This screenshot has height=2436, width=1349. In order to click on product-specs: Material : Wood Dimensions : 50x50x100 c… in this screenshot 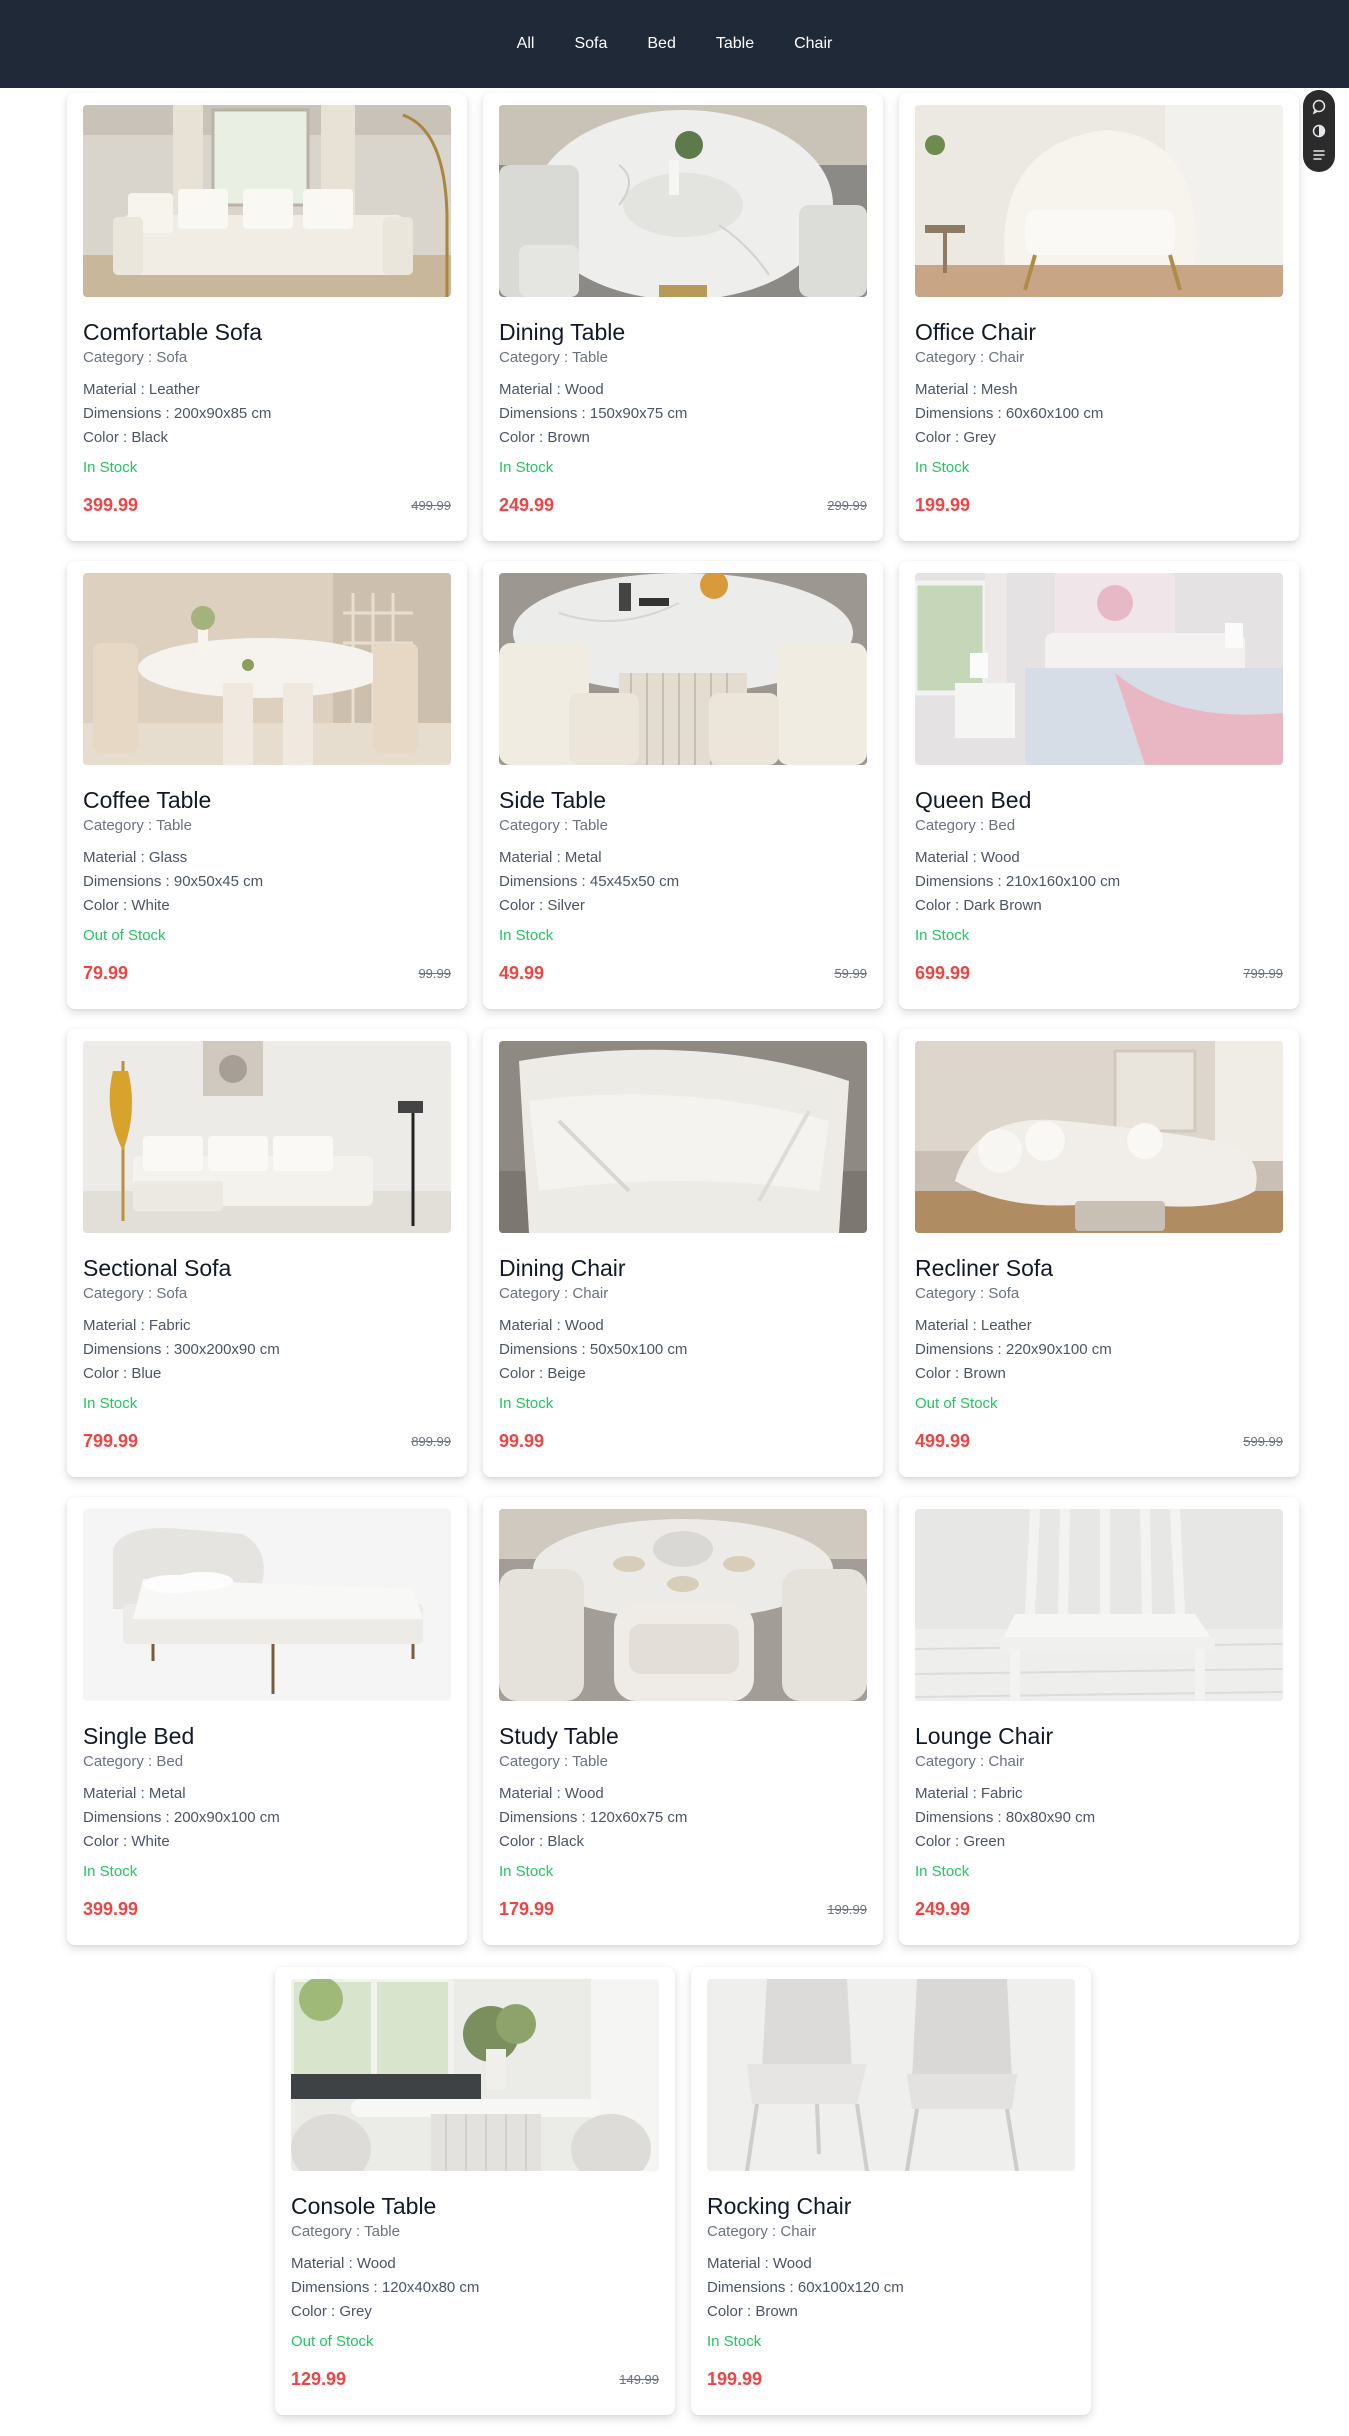, I will do `click(683, 1350)`.